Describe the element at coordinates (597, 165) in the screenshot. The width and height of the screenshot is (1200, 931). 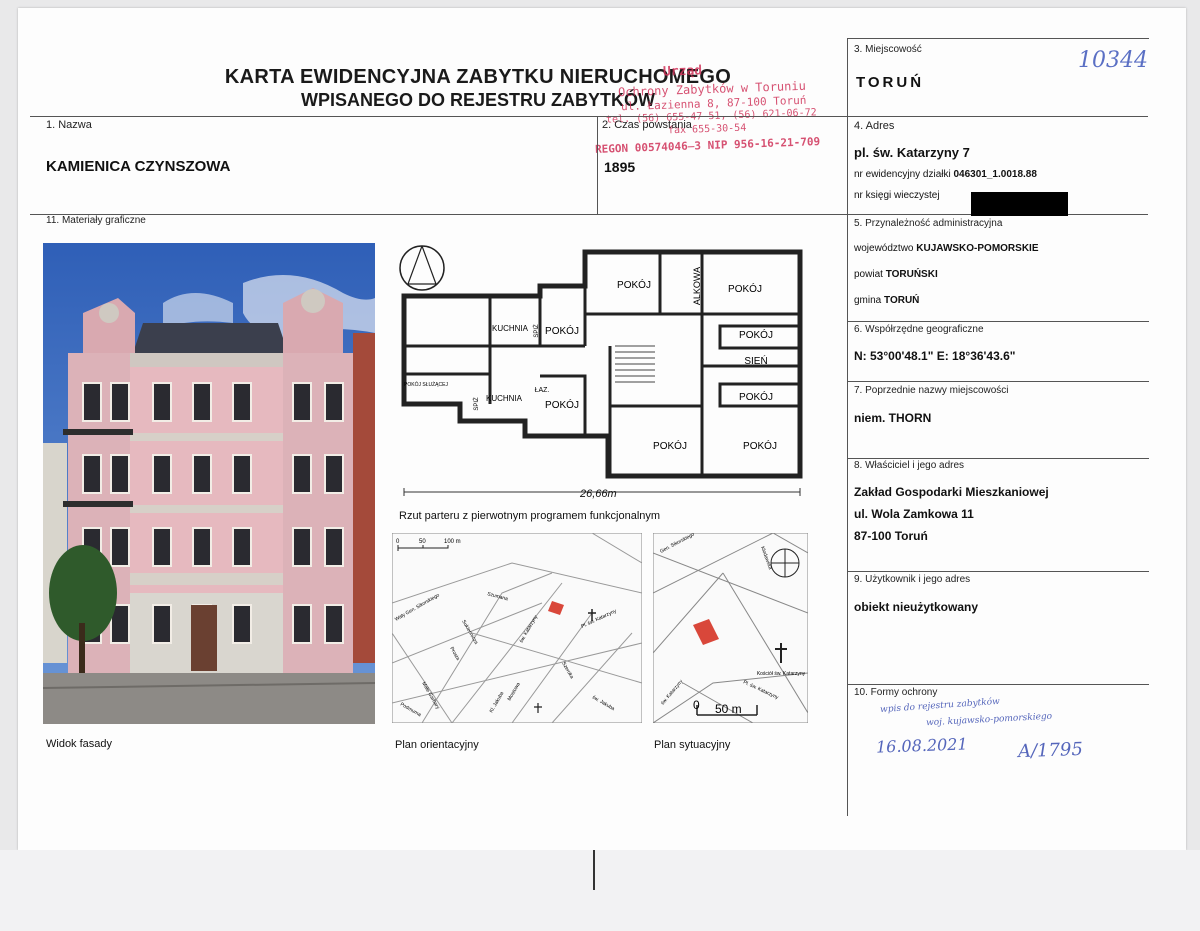
I see `field-divider` at that location.